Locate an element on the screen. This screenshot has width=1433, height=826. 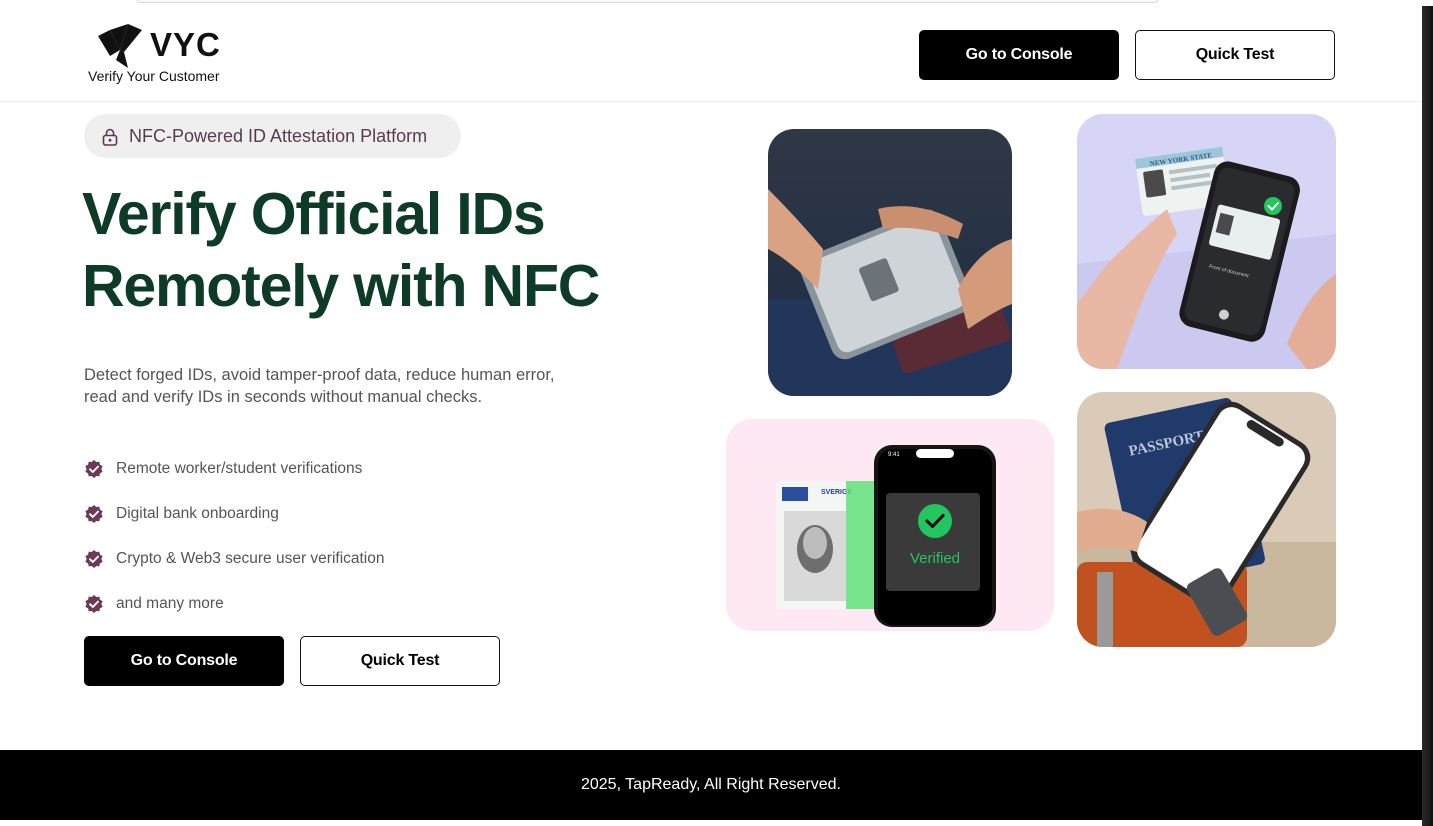
badge-text: NFC-Powered ID Attestation Platform is located at coordinates (278, 135).